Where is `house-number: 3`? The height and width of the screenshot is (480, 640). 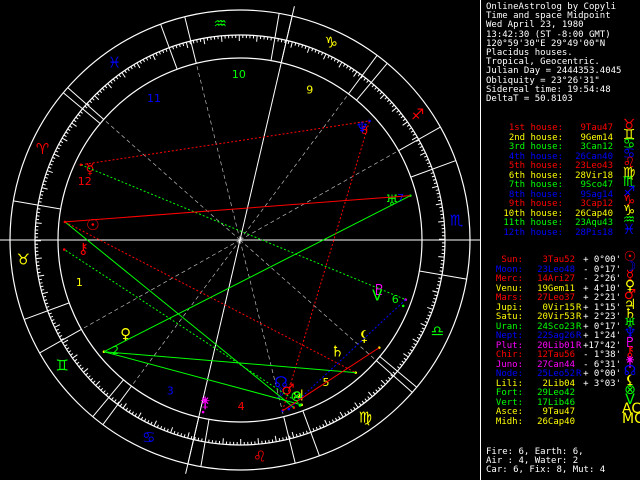 house-number: 3 is located at coordinates (170, 391).